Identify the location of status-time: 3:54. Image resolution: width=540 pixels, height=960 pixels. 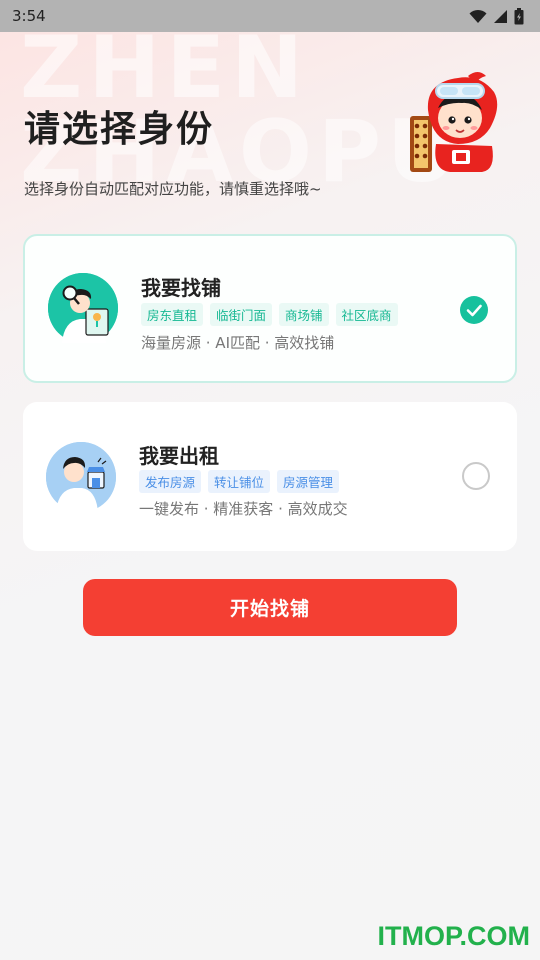
(29, 16).